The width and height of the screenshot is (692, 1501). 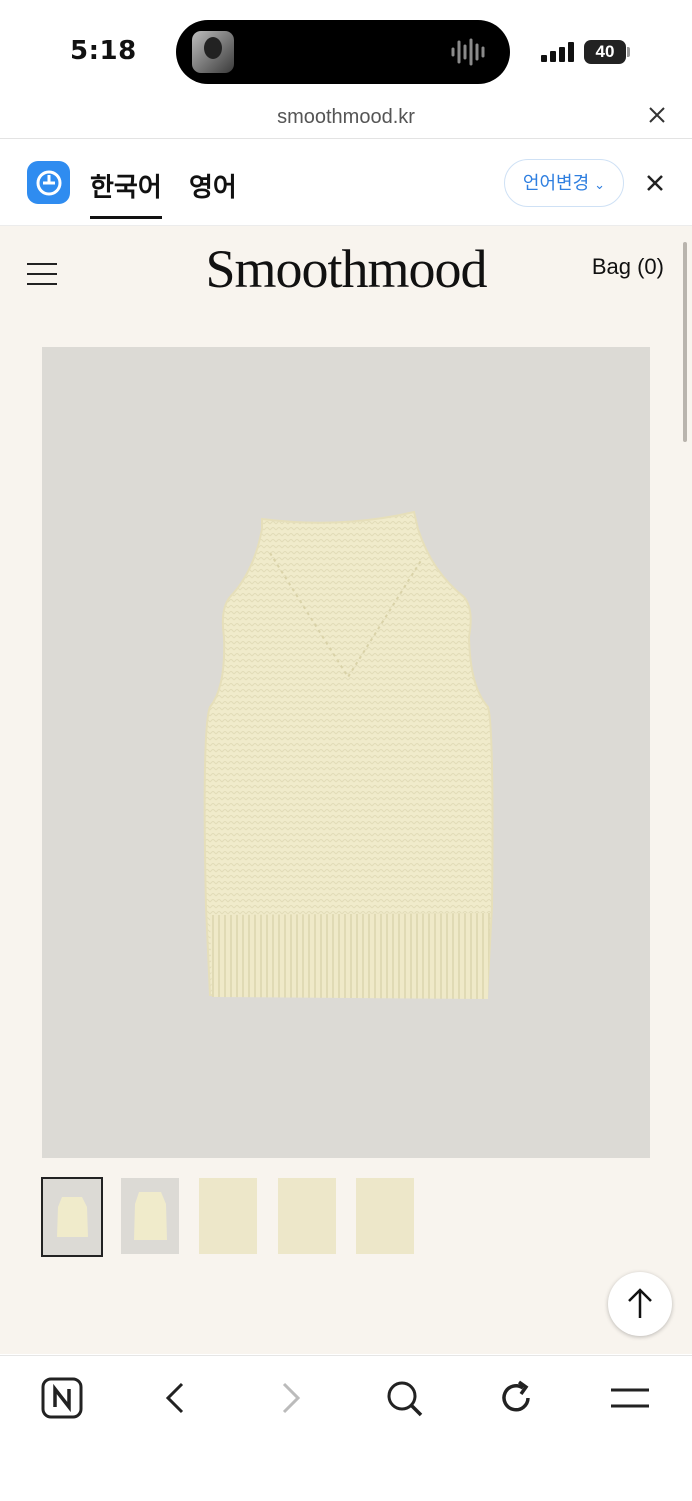 What do you see at coordinates (343, 52) in the screenshot?
I see `dynamic-island` at bounding box center [343, 52].